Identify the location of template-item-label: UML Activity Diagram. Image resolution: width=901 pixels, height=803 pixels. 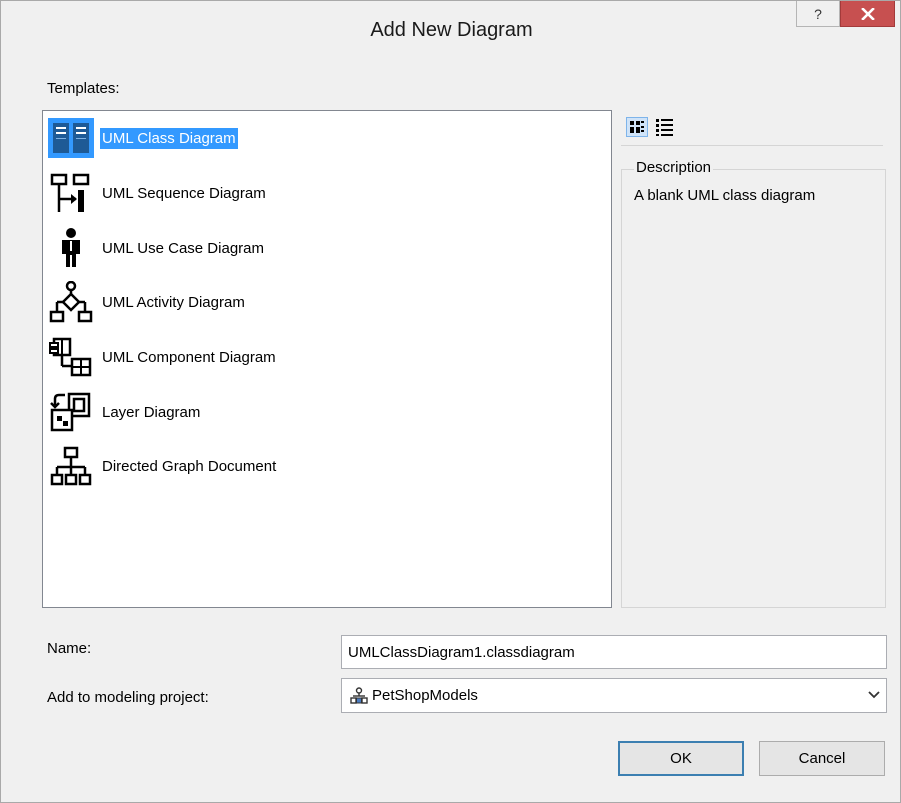
(173, 302).